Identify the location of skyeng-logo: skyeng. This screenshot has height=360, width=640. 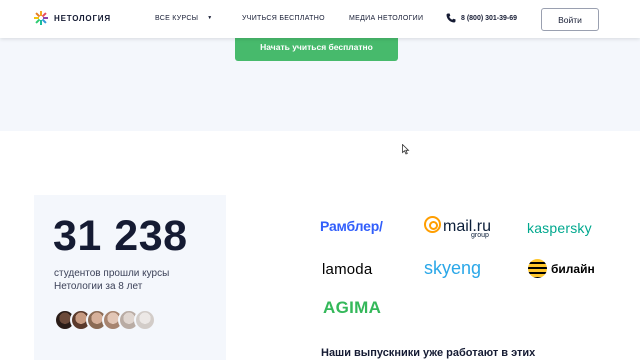
(453, 268).